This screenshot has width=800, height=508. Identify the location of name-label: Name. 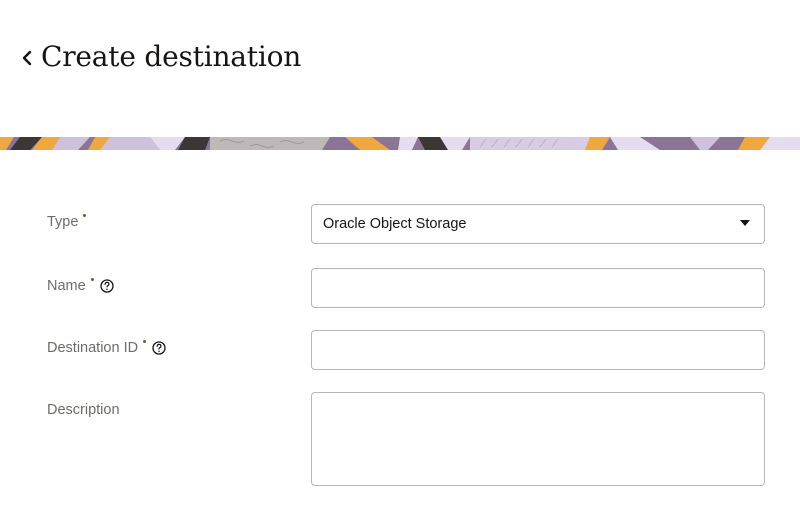
(80, 285).